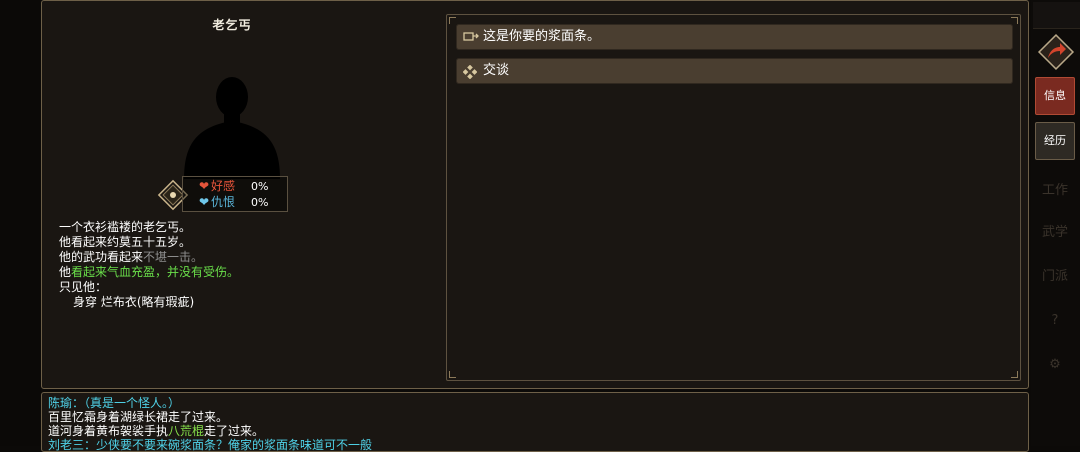  What do you see at coordinates (1056, 15) in the screenshot?
I see `sidebar-header` at bounding box center [1056, 15].